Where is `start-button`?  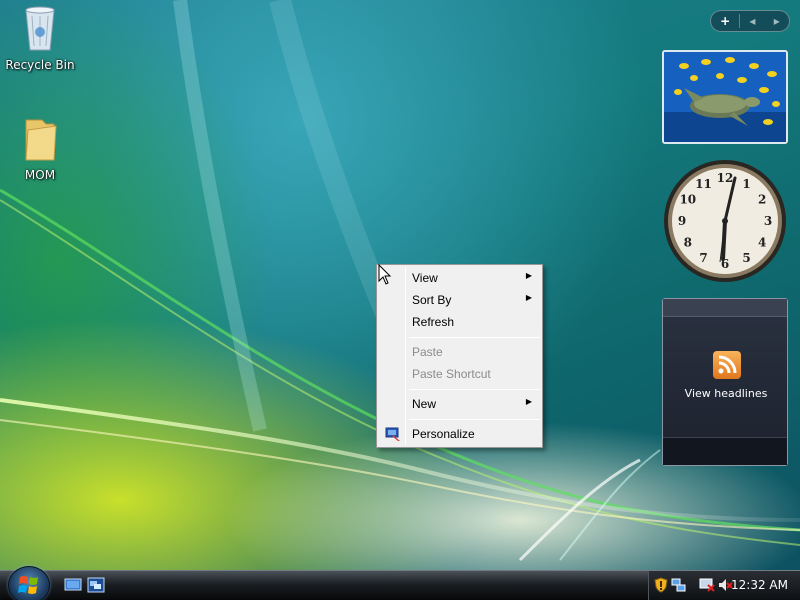 start-button is located at coordinates (29, 583).